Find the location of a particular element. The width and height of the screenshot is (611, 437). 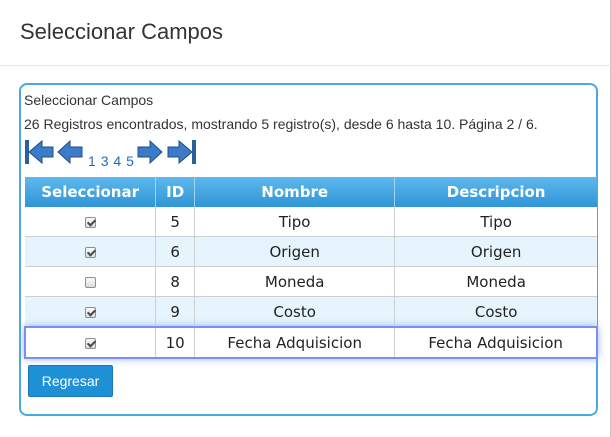

table-row: 5 Tipo Tipo is located at coordinates (311, 222).